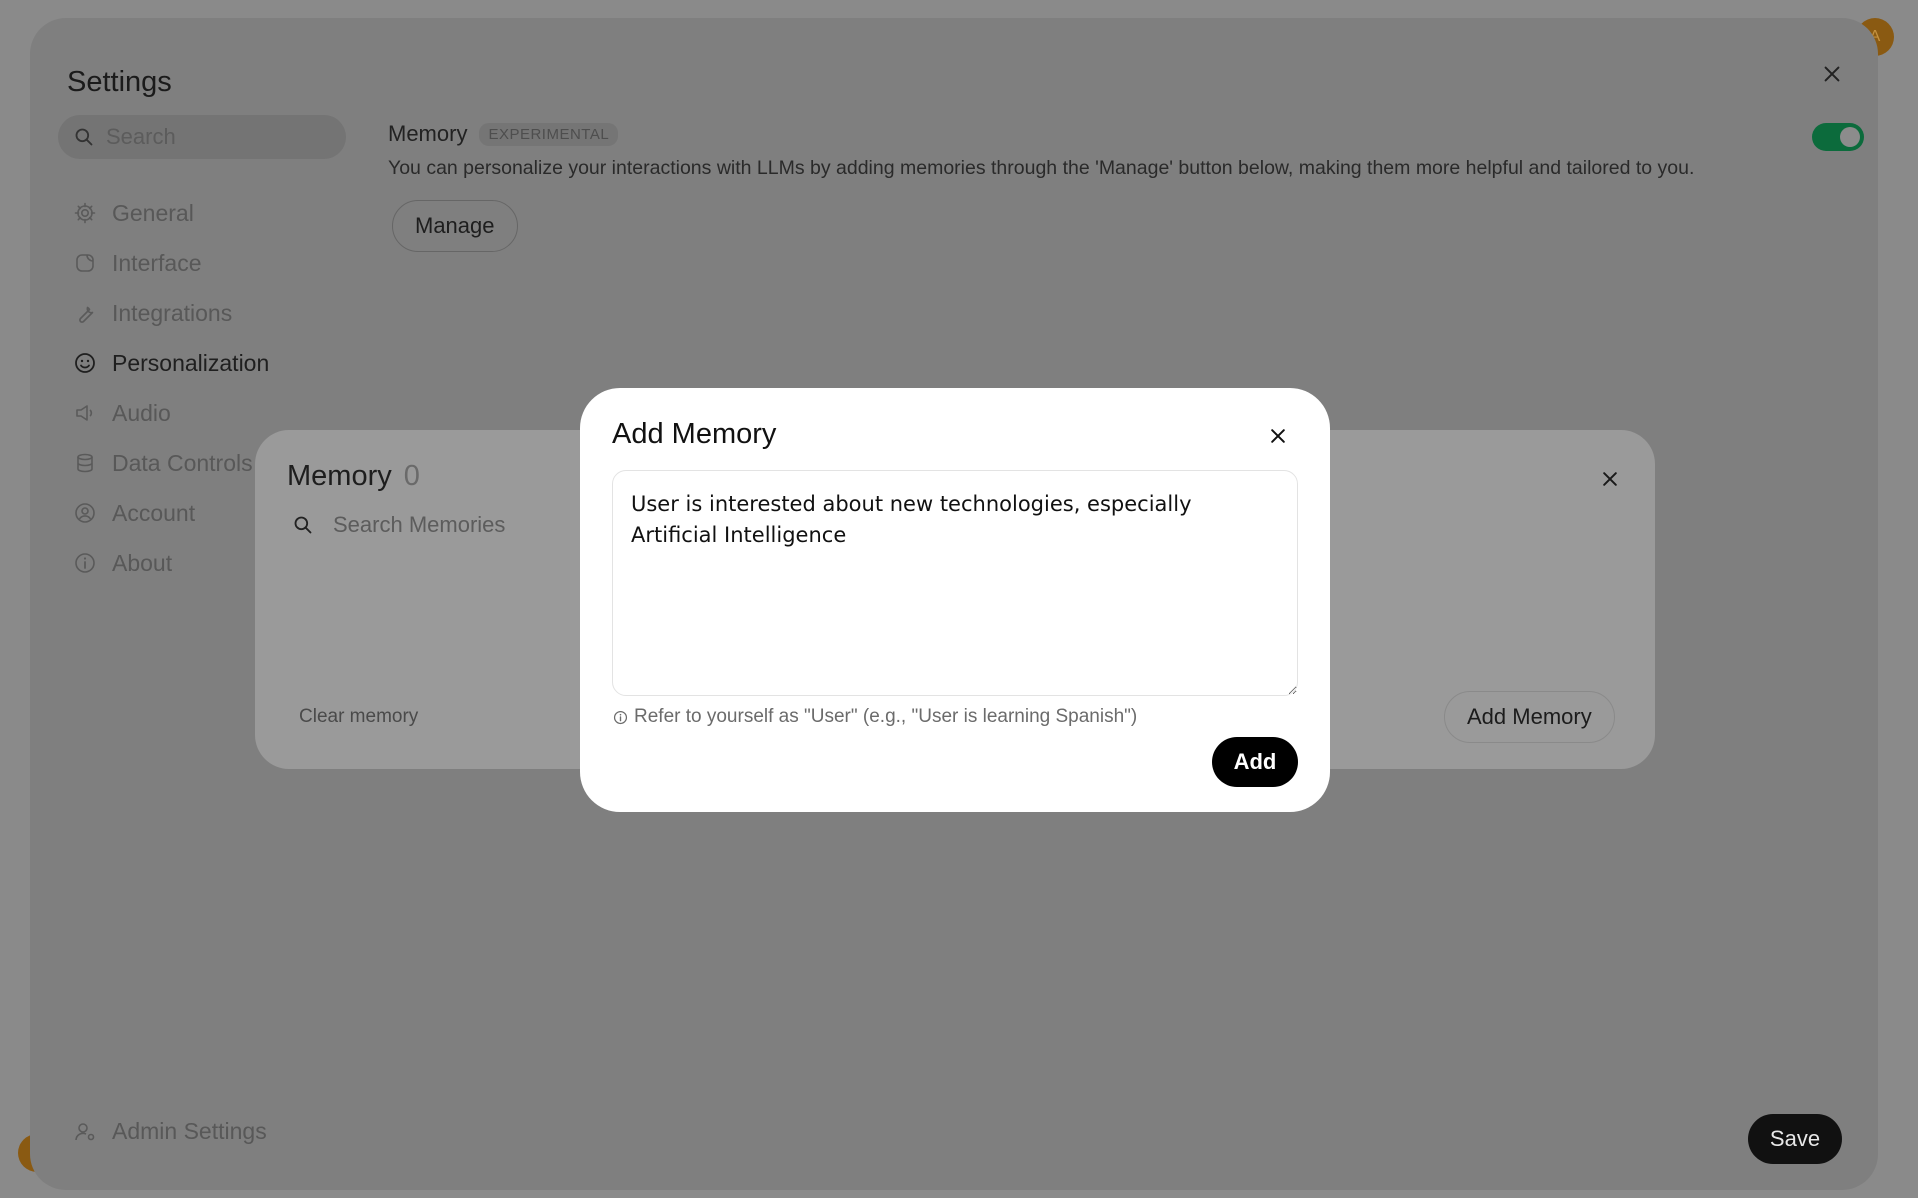 This screenshot has height=1198, width=1918. What do you see at coordinates (1850, 137) in the screenshot?
I see `toggle-knob` at bounding box center [1850, 137].